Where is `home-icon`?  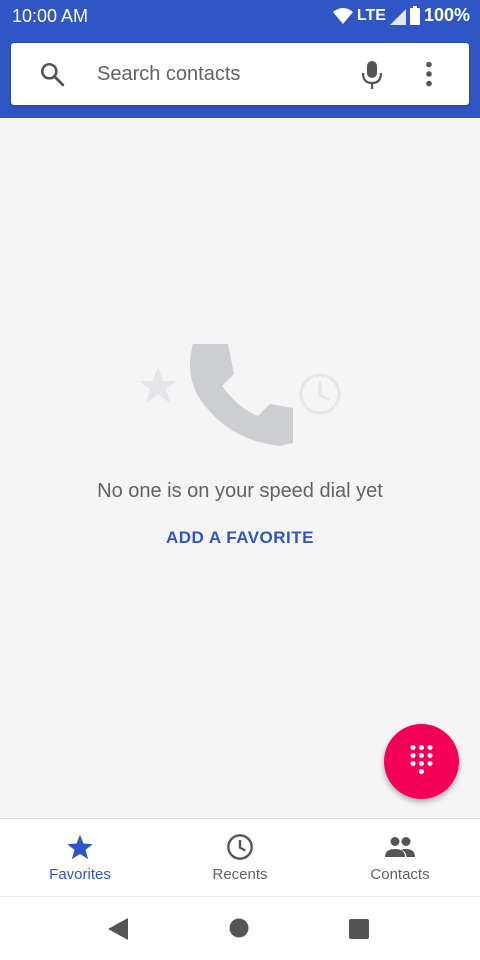
home-icon is located at coordinates (239, 928).